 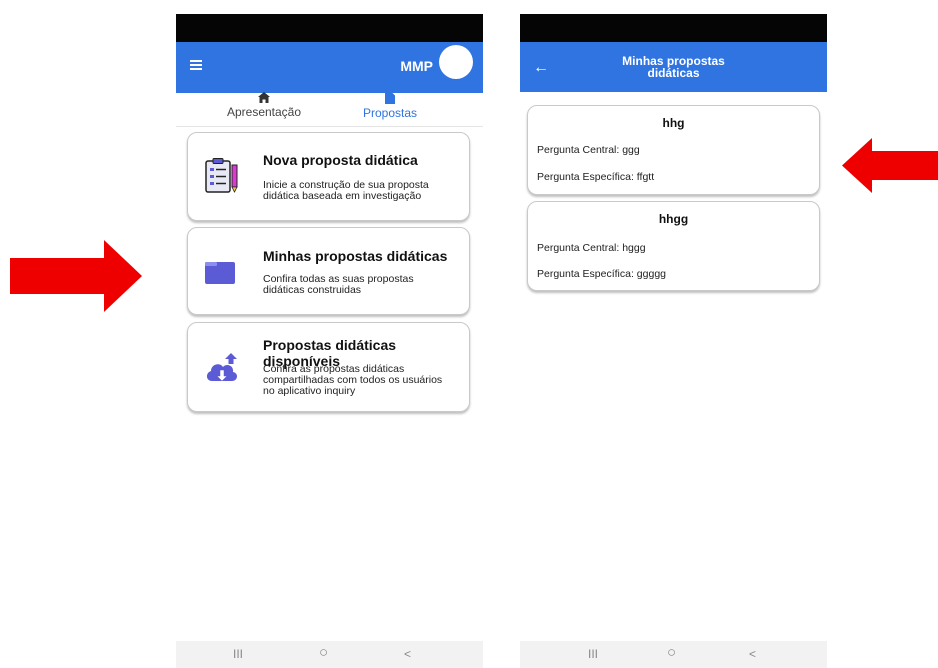 I want to click on page-title: Minhas propostas didáticas, so click(x=673, y=67).